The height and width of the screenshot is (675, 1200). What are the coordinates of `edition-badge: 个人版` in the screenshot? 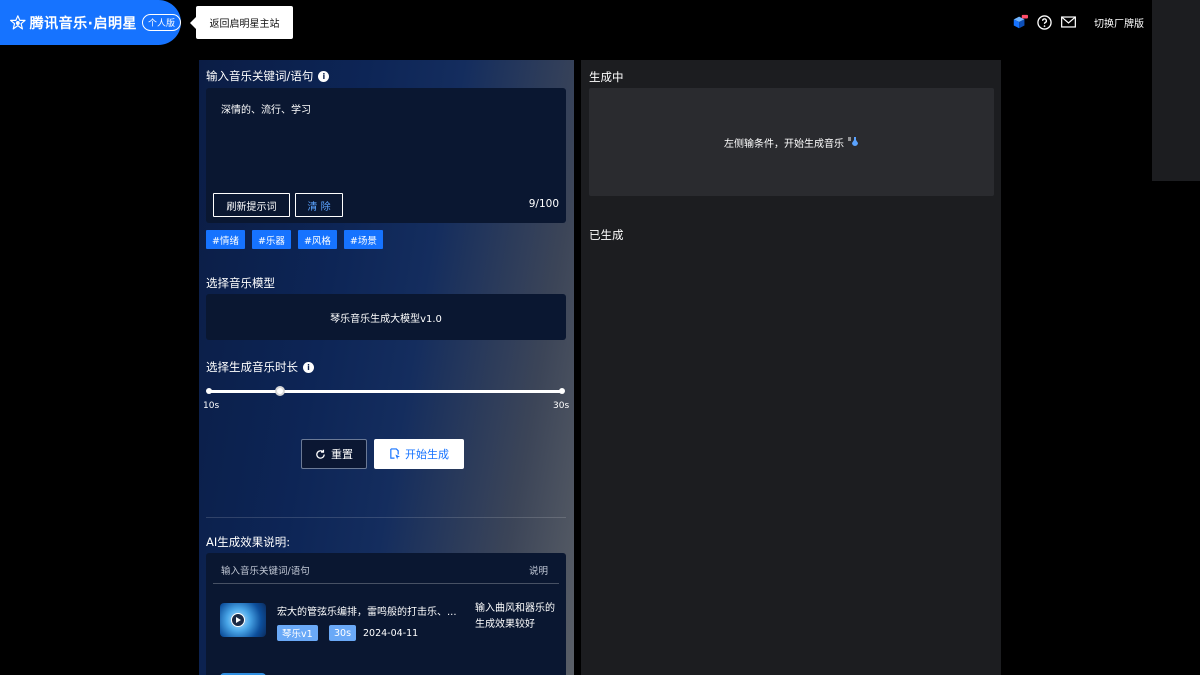 It's located at (161, 22).